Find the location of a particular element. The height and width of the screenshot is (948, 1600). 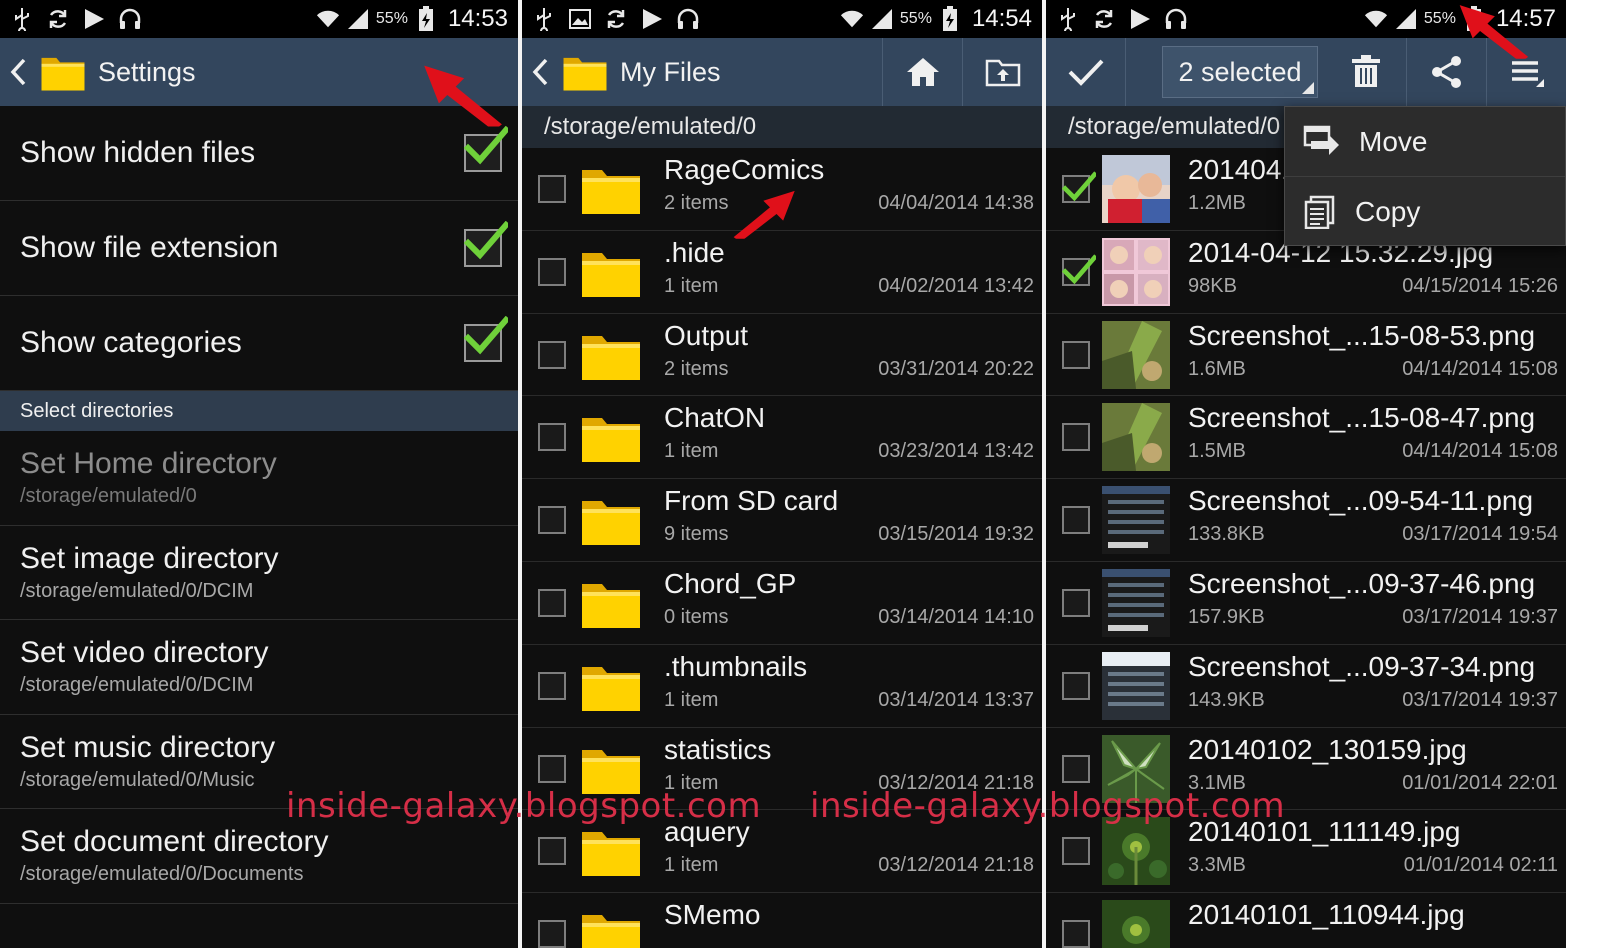

dropdown-corner-icon is located at coordinates (1308, 88).